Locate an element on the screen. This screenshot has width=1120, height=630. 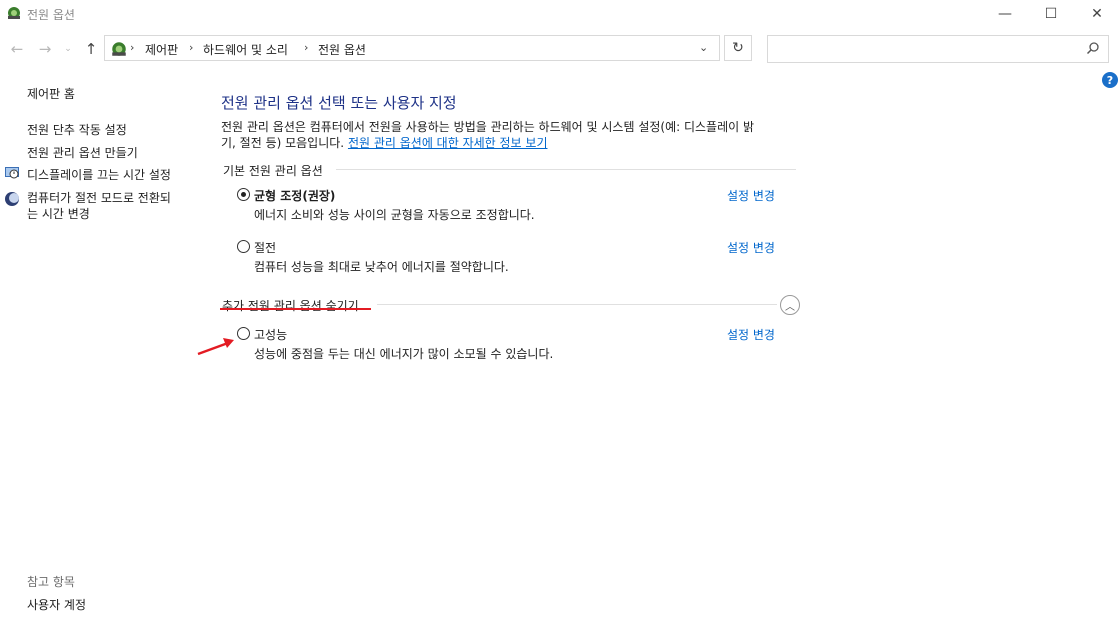
plan-name-balanced: 균형 조정(권장) is located at coordinates (294, 195).